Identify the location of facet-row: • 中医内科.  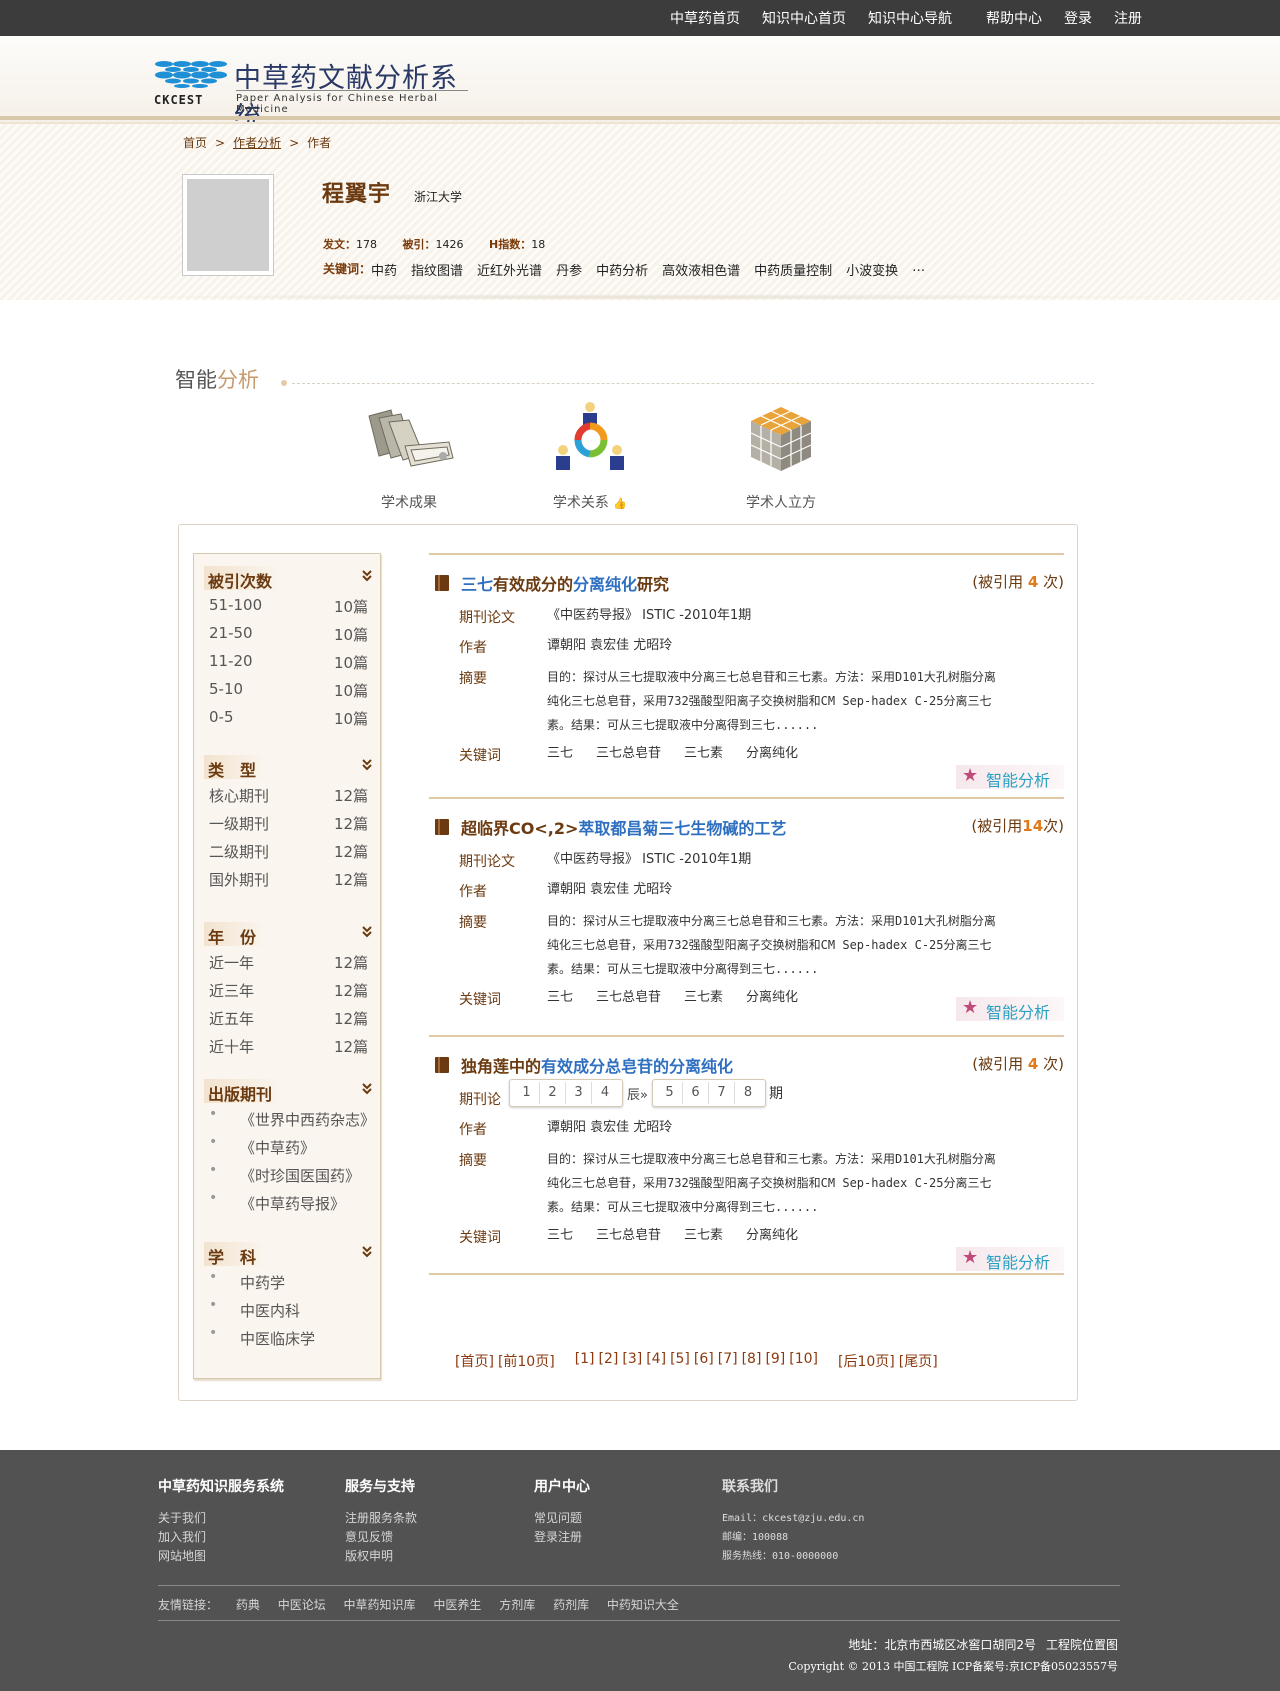
(288, 1310).